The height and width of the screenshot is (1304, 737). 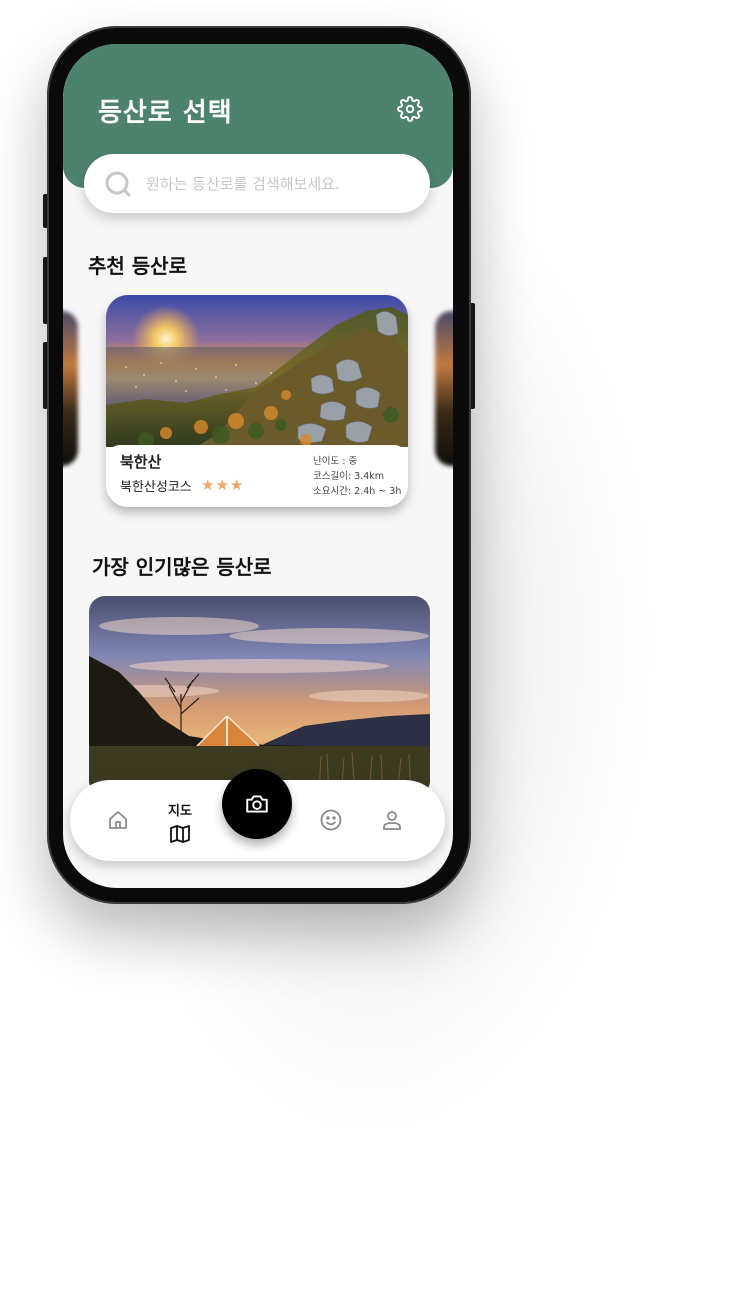 I want to click on trail-meta: 난이도 : 중 코스길이: 3.4km 소요시간: 2.4h ~ 3h, so click(x=357, y=476).